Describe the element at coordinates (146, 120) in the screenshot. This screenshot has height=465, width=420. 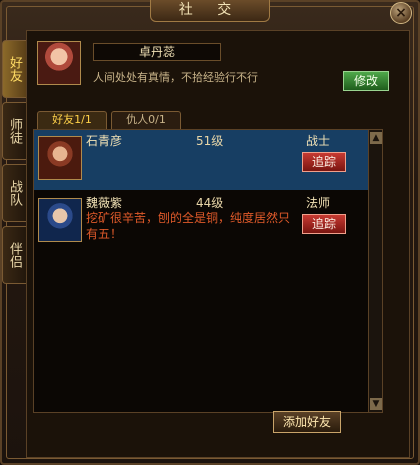
I see `tab-enemy-list: 仇人0/1` at that location.